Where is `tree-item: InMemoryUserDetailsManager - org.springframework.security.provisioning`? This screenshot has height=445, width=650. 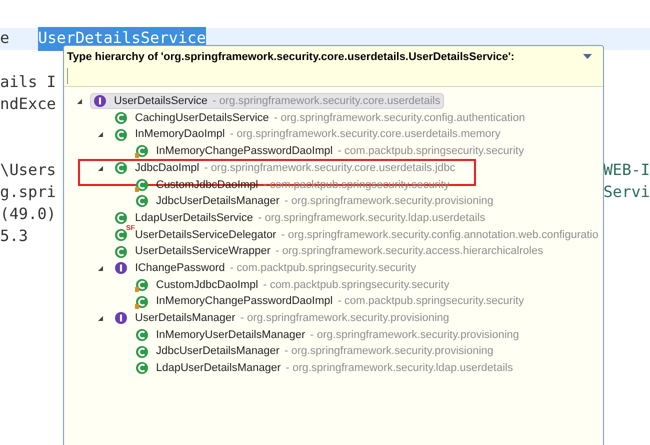 tree-item: InMemoryUserDetailsManager - org.springframework.security.provisioning is located at coordinates (328, 334).